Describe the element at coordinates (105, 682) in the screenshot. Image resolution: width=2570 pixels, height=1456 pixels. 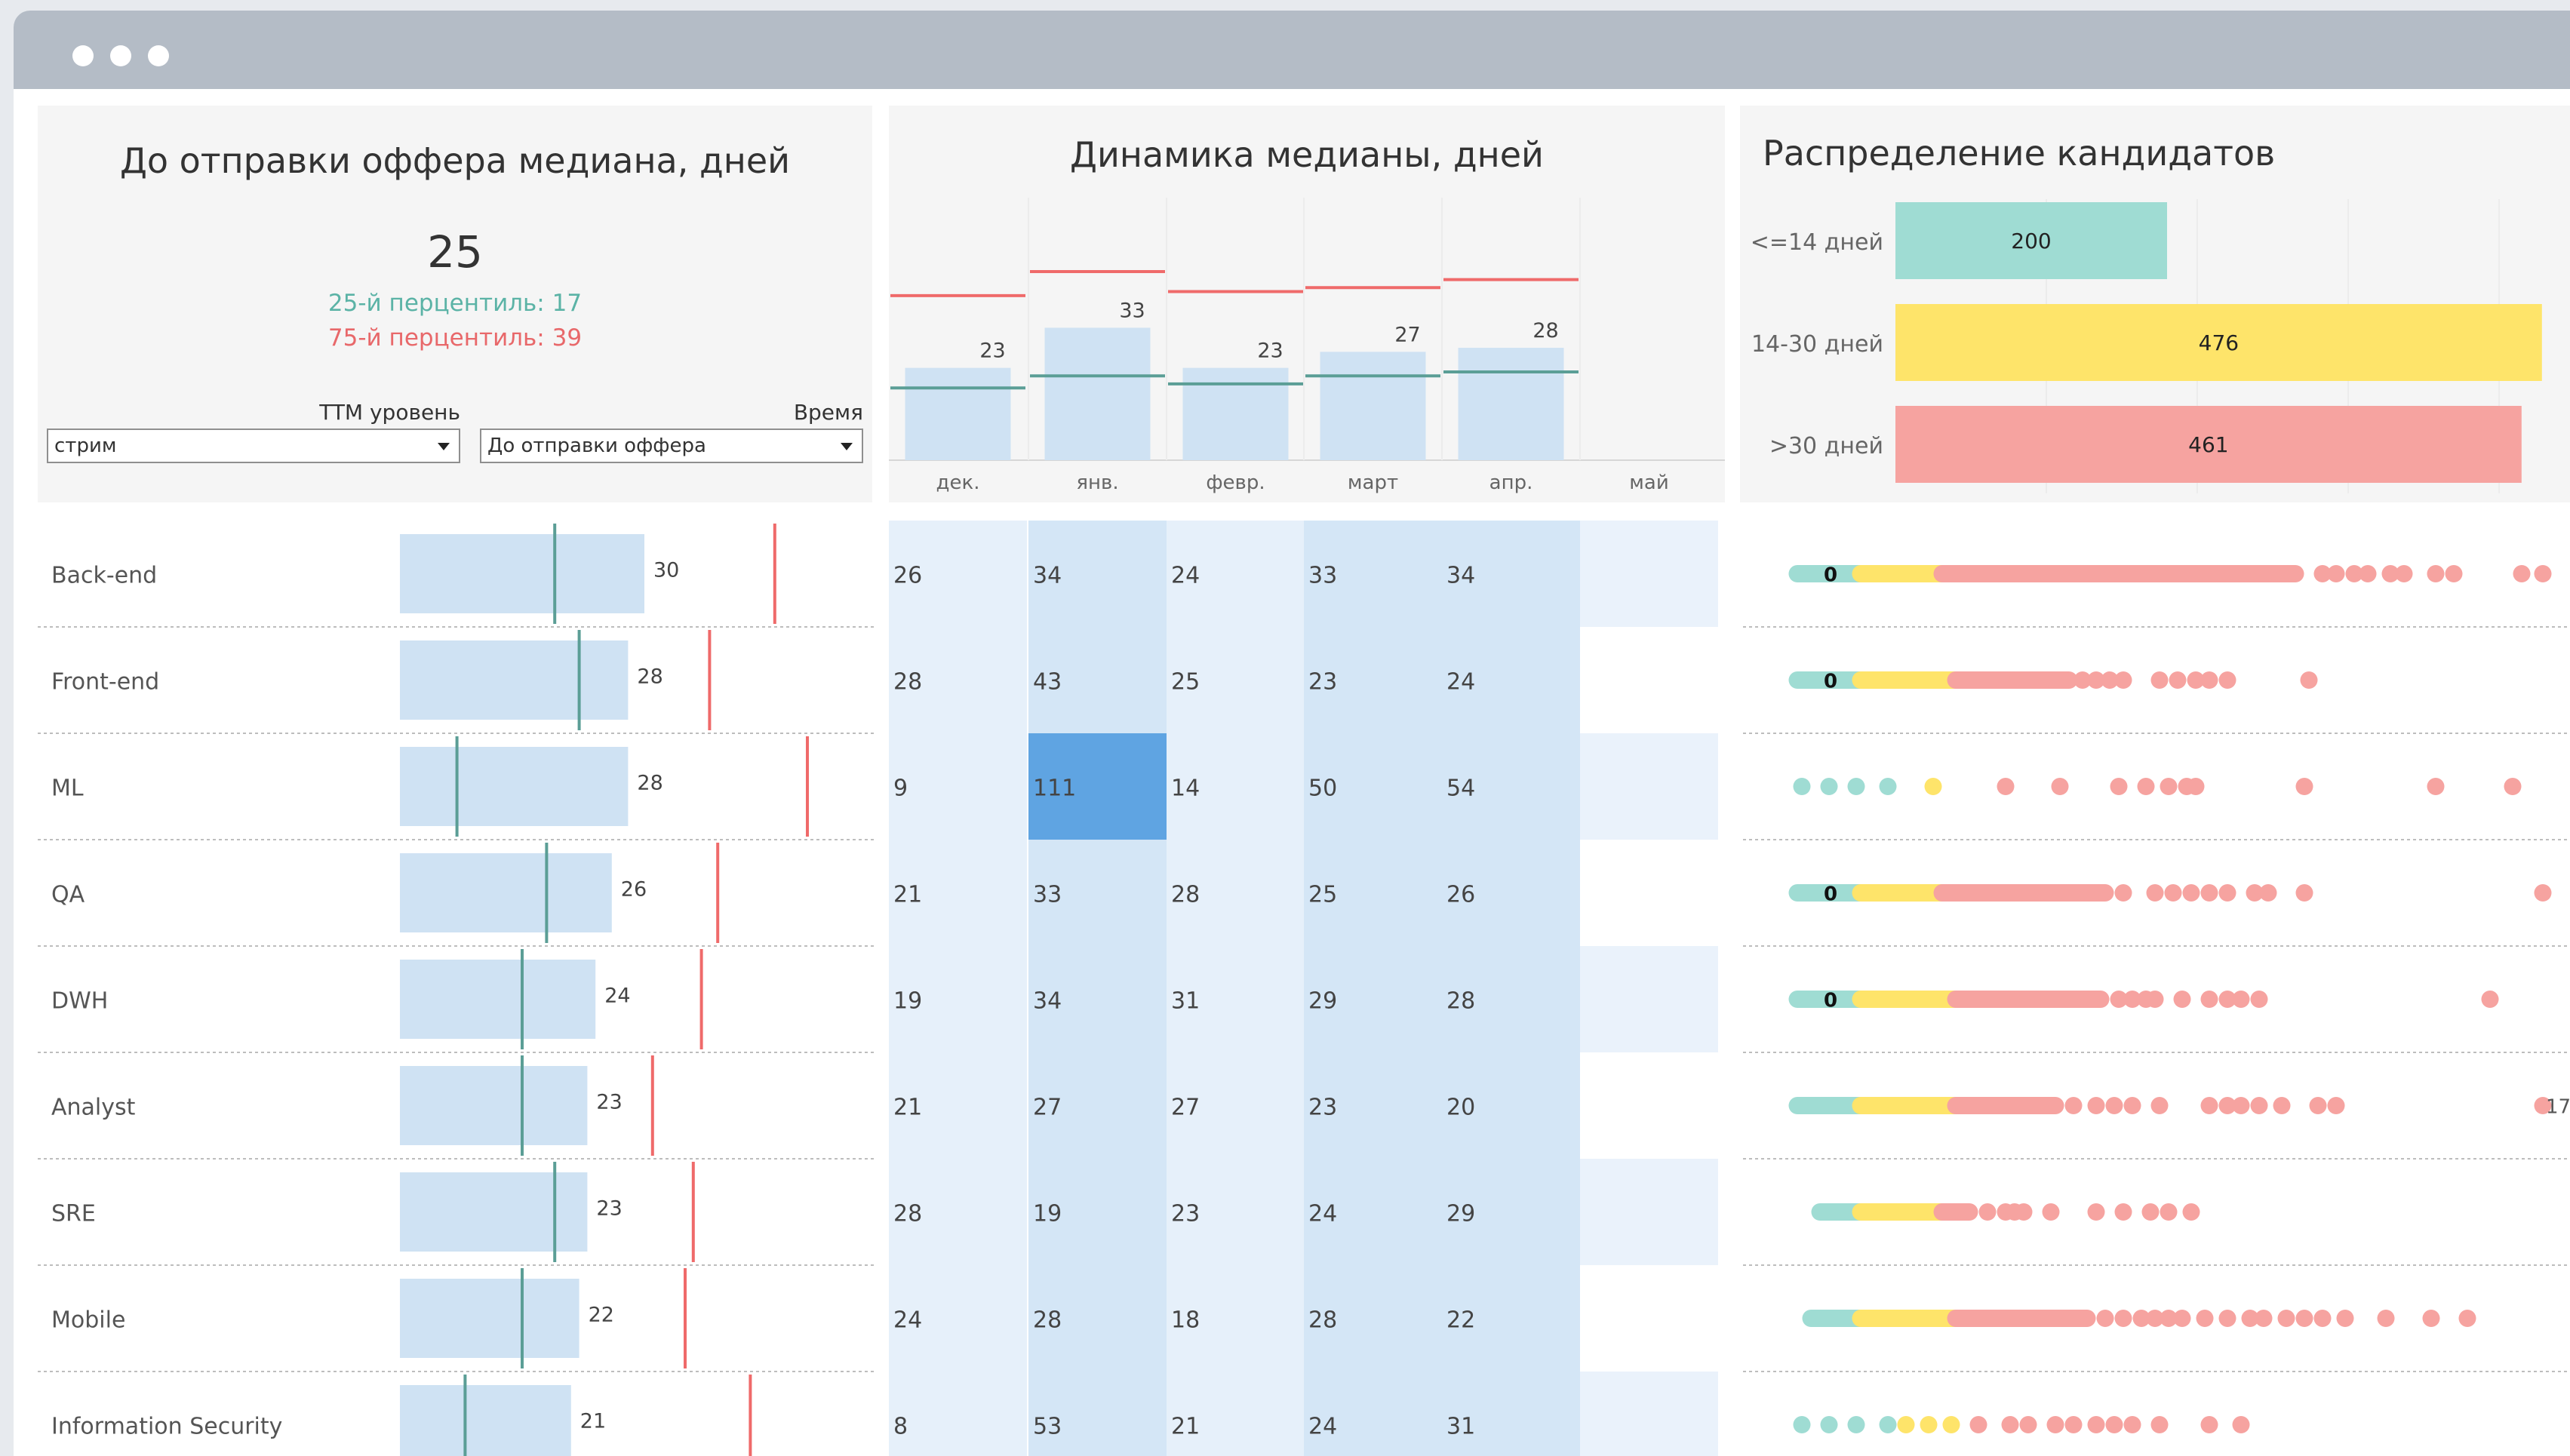
I see `stream-name-label: Front-end` at that location.